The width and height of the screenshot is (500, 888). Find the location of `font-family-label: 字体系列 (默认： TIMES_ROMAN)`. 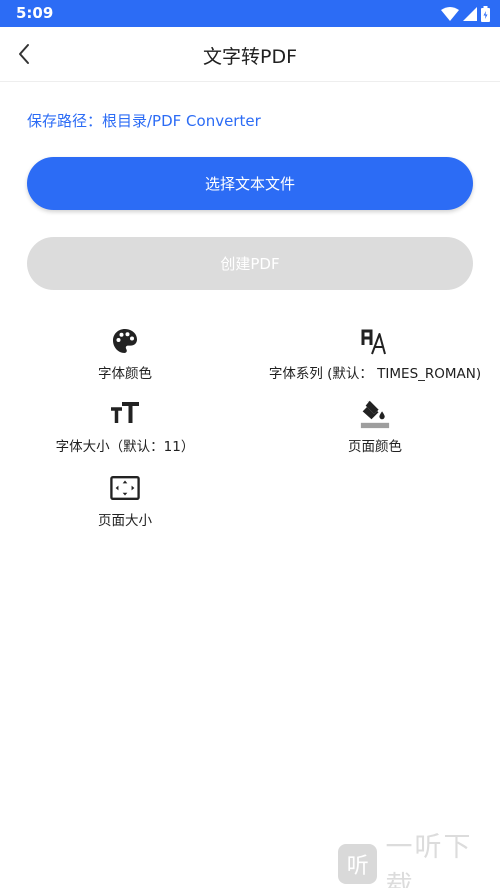

font-family-label: 字体系列 (默认： TIMES_ROMAN) is located at coordinates (375, 374).